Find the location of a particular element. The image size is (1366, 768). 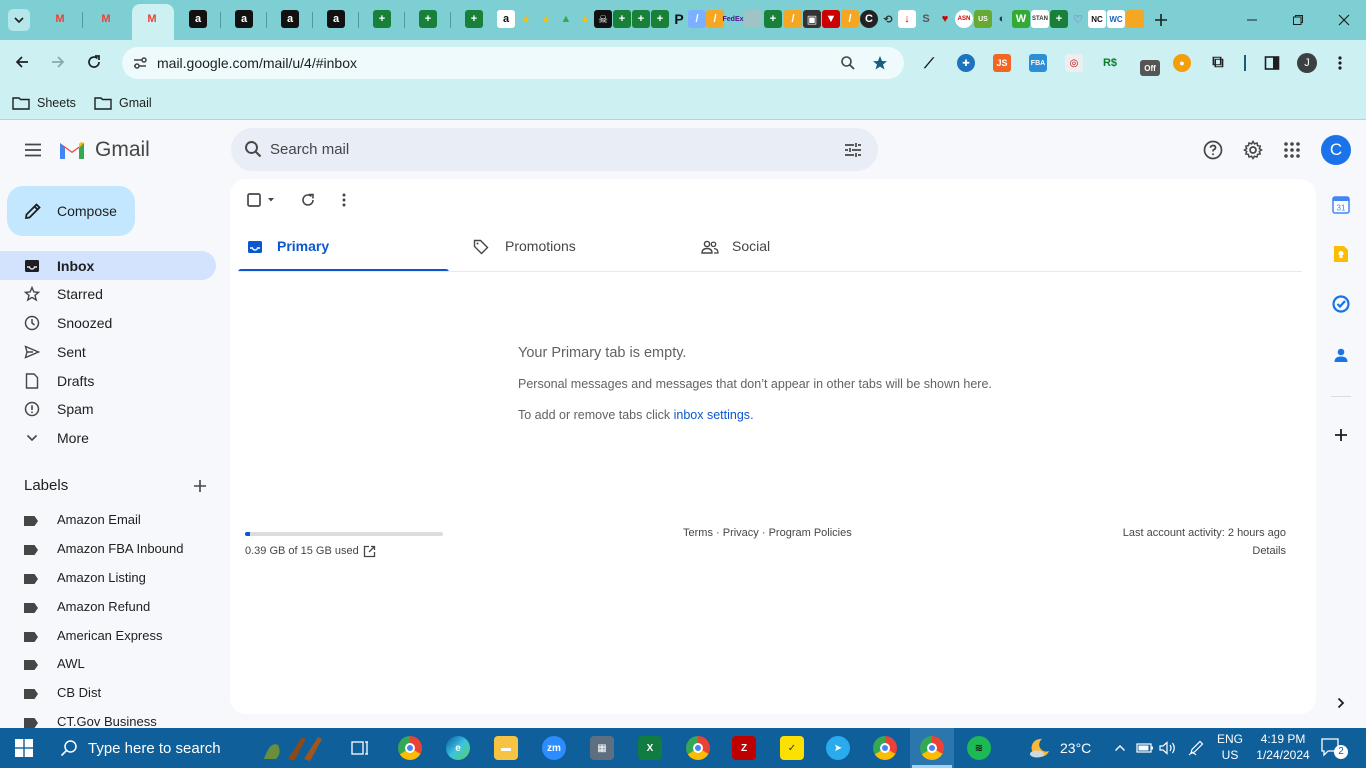

tab-history-favicon: ⟲ is located at coordinates (888, 19).